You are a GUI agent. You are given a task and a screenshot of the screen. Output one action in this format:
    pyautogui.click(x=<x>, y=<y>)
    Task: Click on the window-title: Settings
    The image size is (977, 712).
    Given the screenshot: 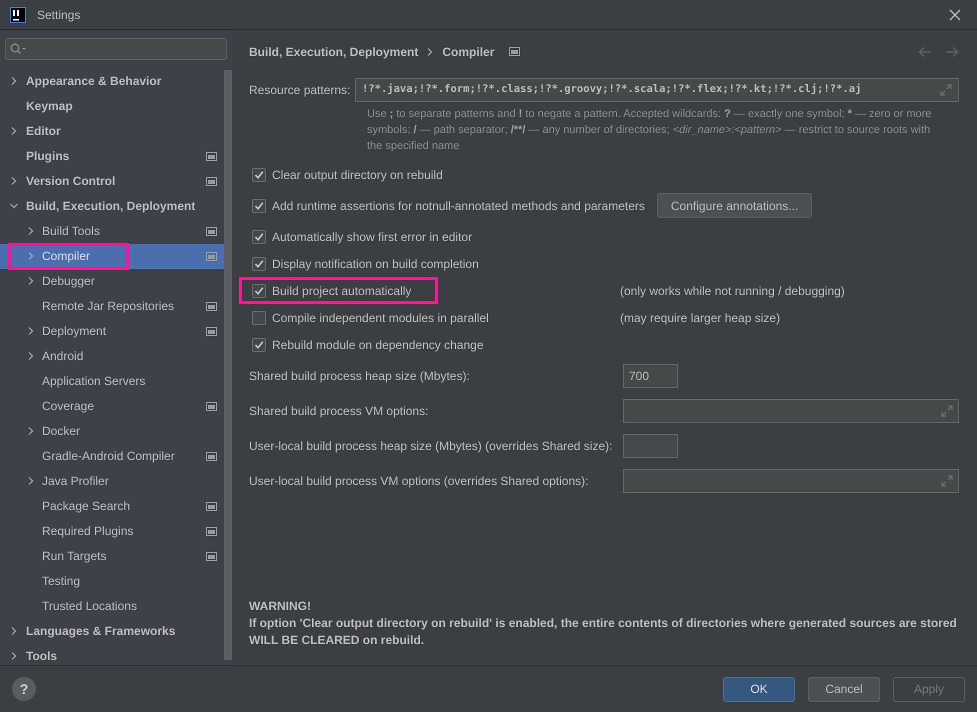 What is the action you would take?
    pyautogui.click(x=58, y=15)
    